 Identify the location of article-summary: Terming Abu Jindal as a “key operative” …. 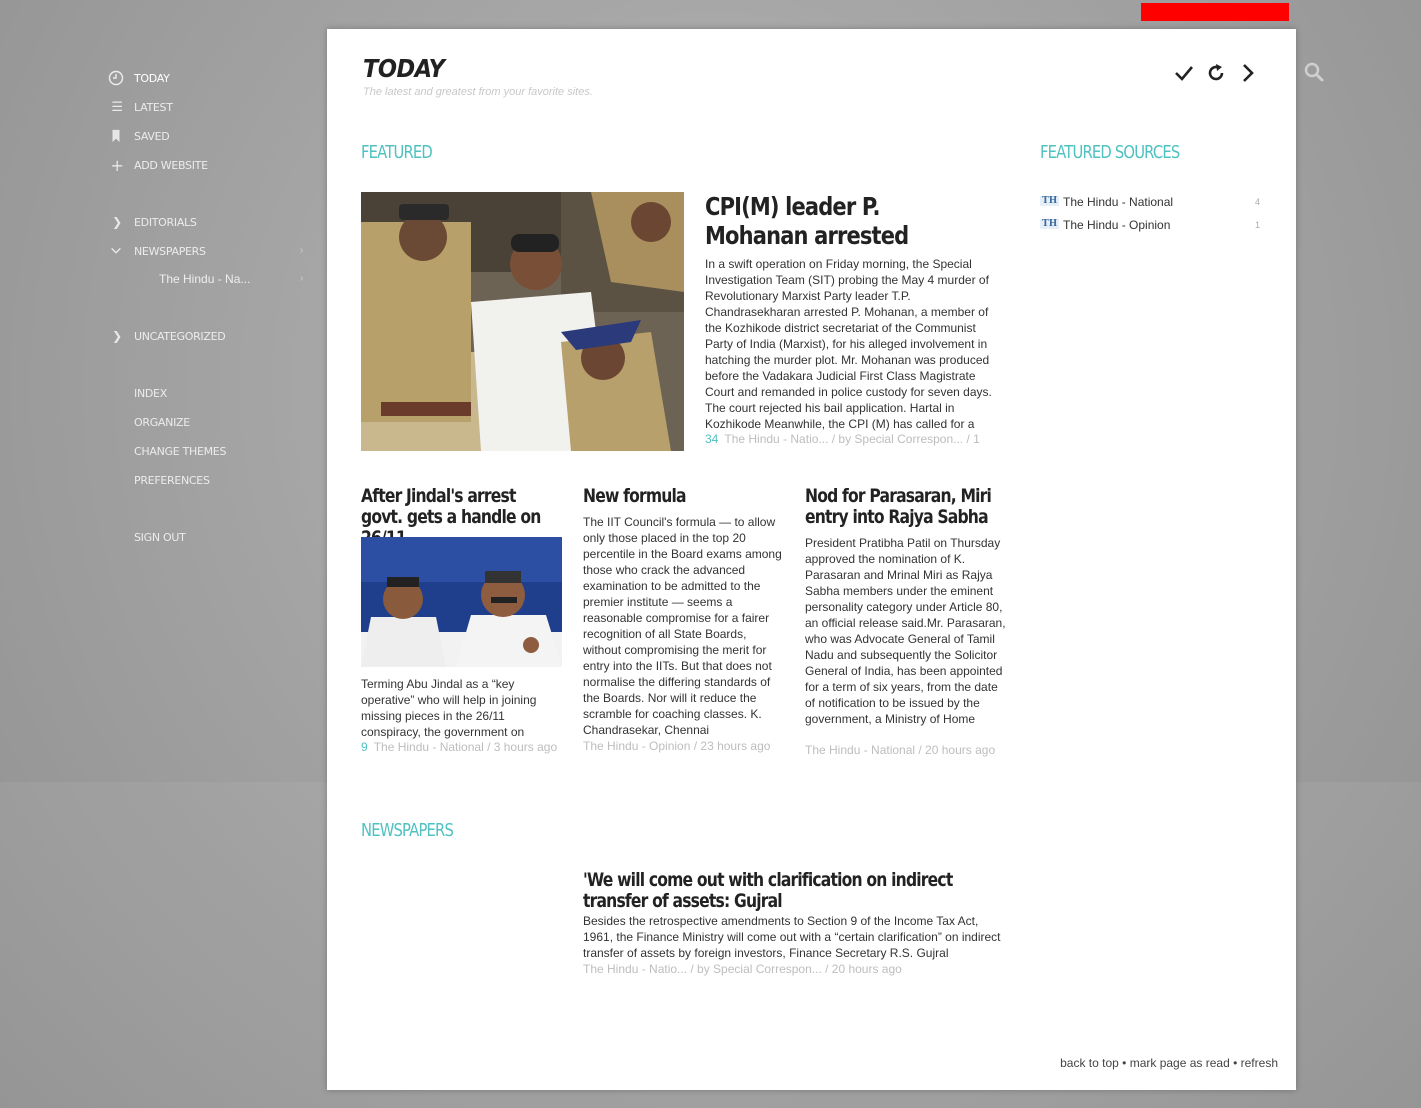
(449, 708).